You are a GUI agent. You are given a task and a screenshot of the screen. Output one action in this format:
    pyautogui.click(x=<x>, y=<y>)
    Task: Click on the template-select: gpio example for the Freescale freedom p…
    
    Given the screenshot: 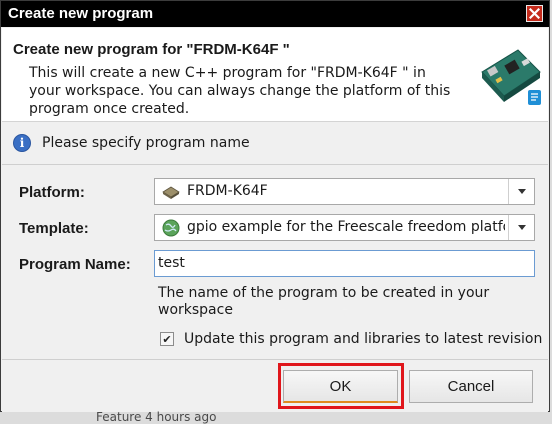 What is the action you would take?
    pyautogui.click(x=344, y=227)
    